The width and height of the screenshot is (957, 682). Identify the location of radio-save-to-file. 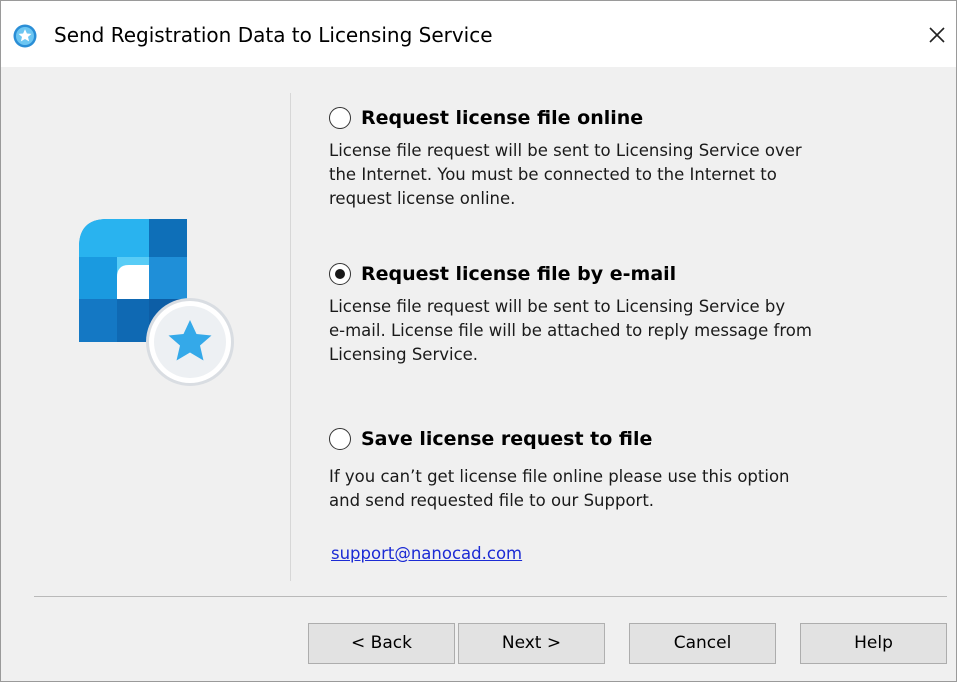
(340, 439).